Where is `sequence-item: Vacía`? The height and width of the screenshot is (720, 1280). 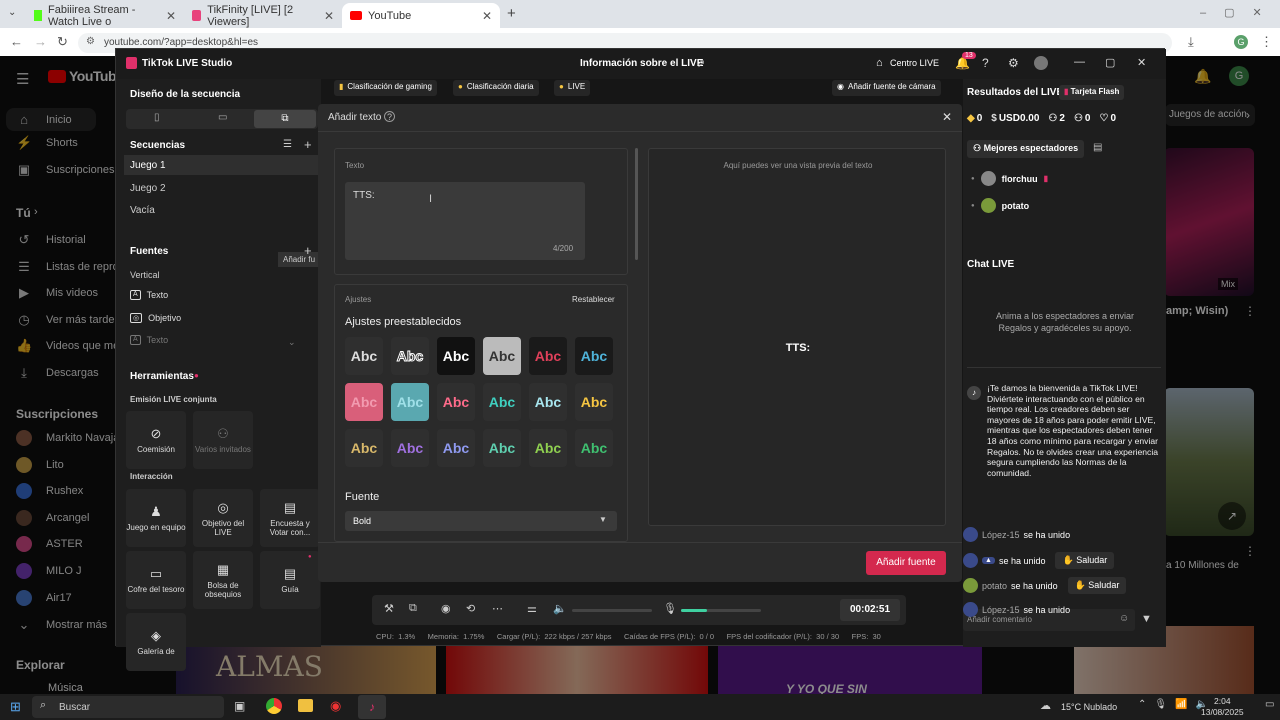 sequence-item: Vacía is located at coordinates (142, 210).